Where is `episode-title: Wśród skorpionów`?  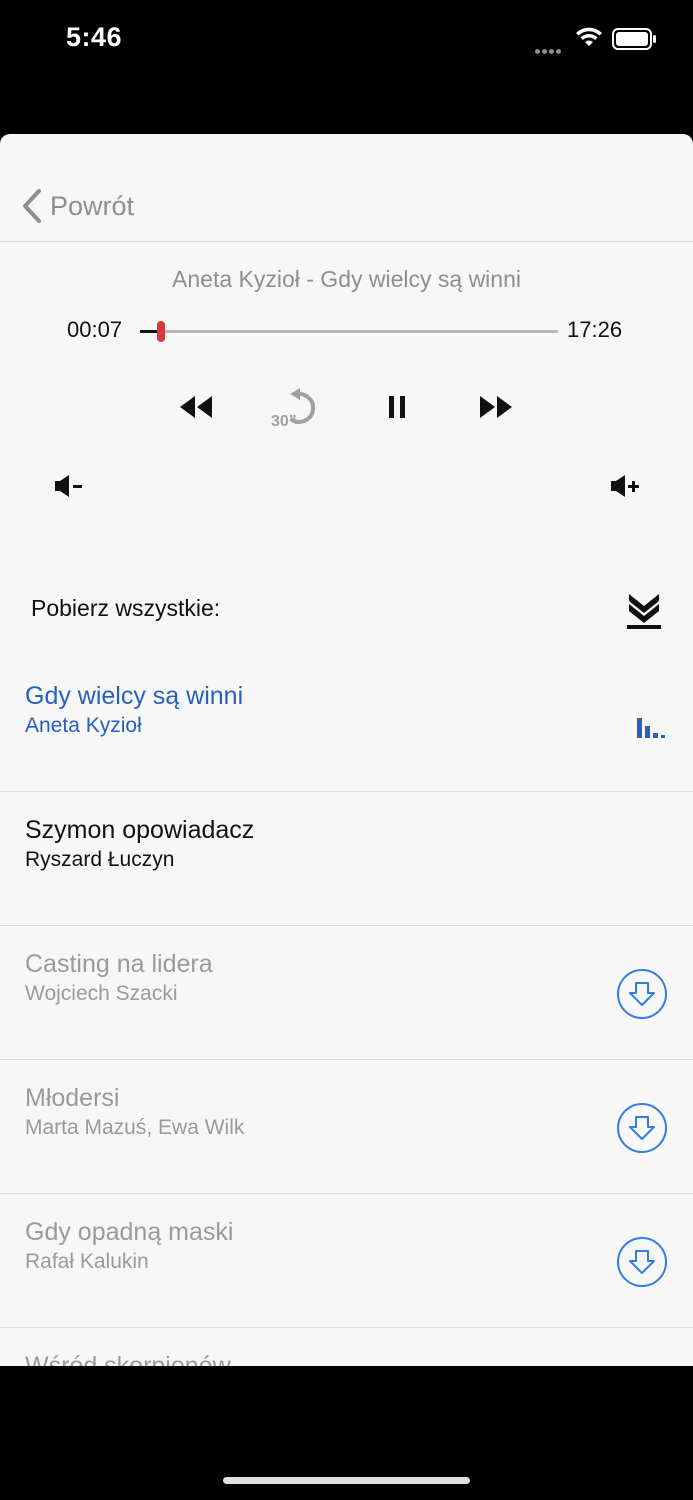
episode-title: Wśród skorpionów is located at coordinates (128, 1359).